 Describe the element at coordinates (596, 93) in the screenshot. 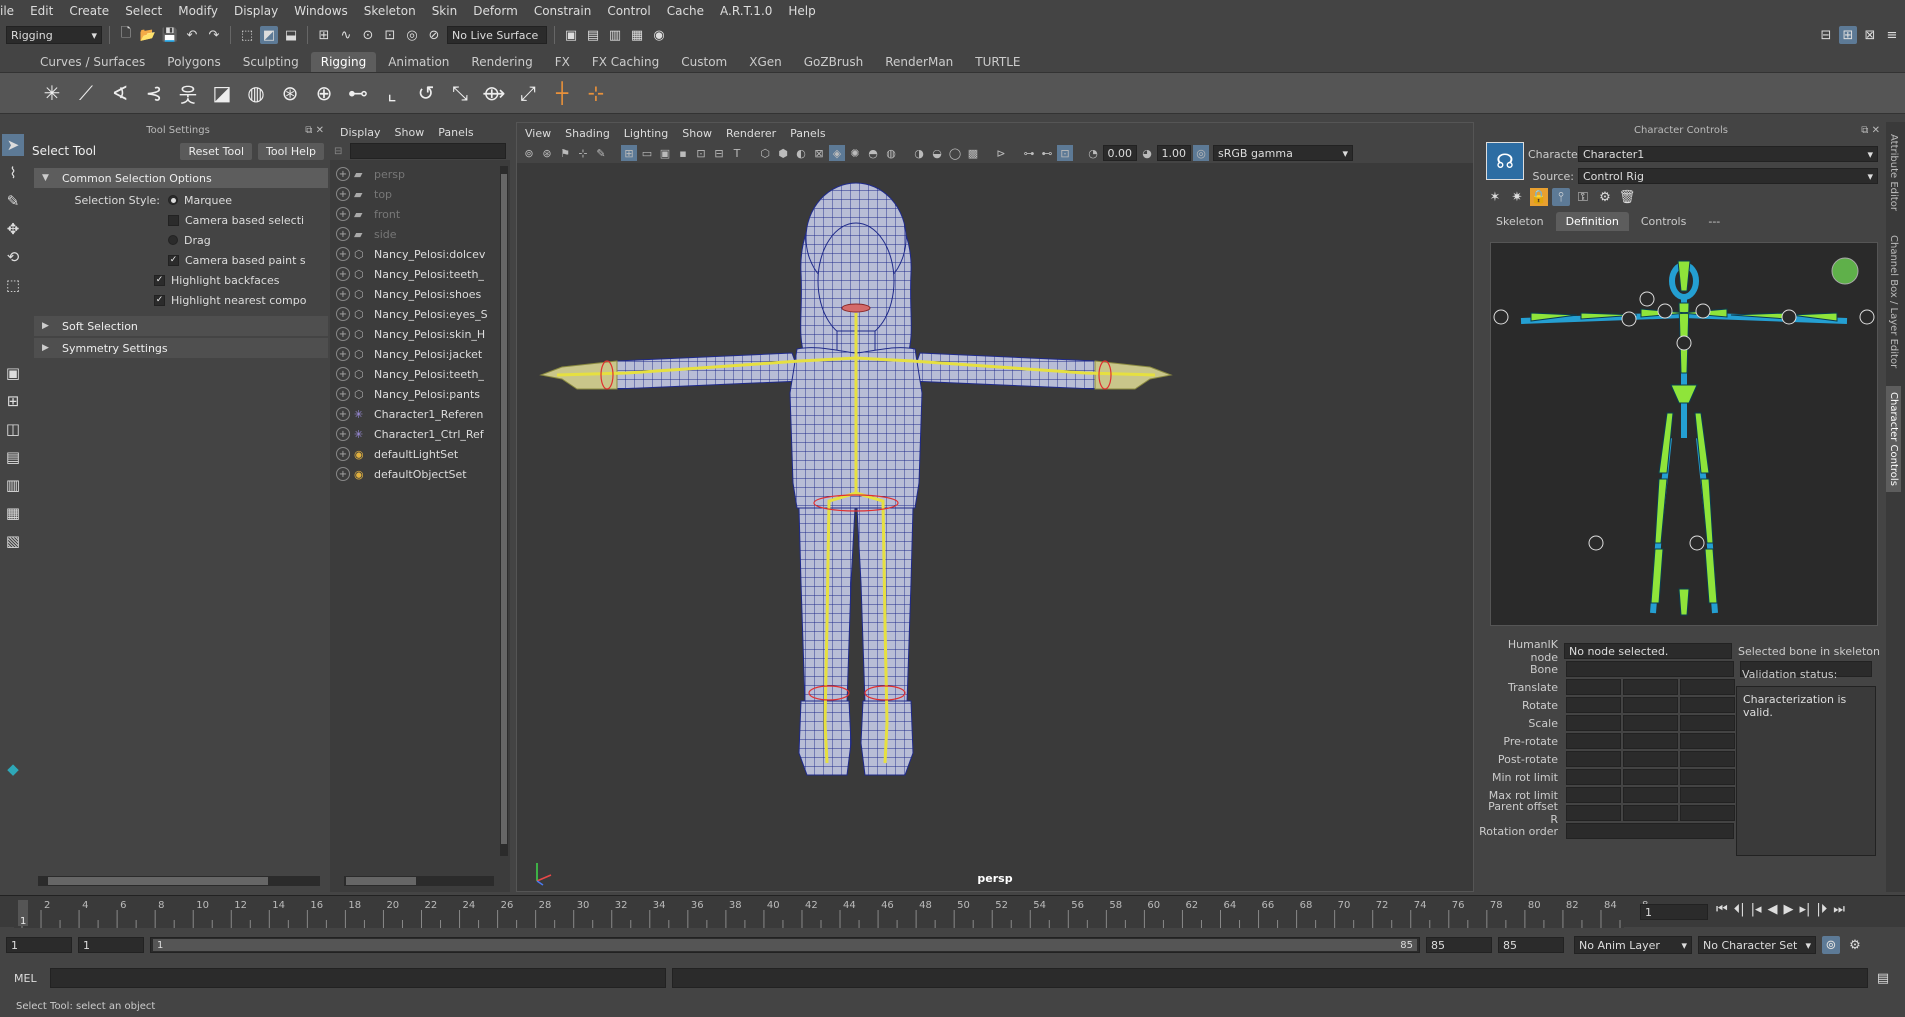

I see `locator-constraint-icon: ⊹` at that location.